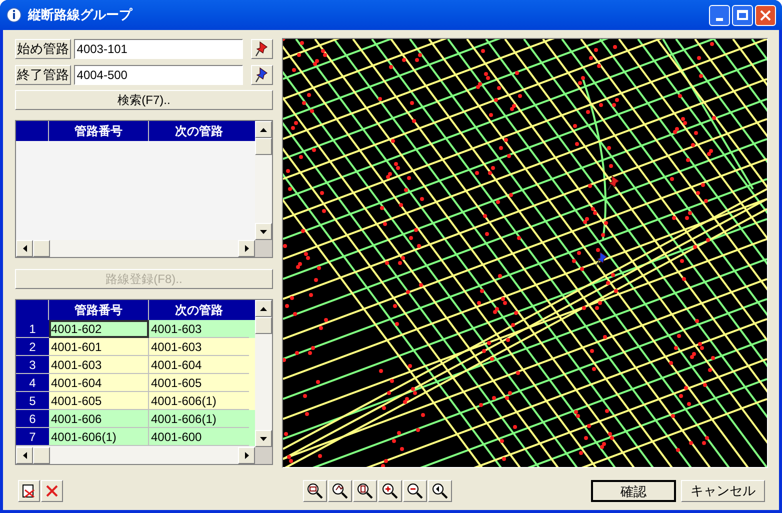 This screenshot has height=513, width=782. I want to click on table-cell: 4001-606(1), so click(99, 437).